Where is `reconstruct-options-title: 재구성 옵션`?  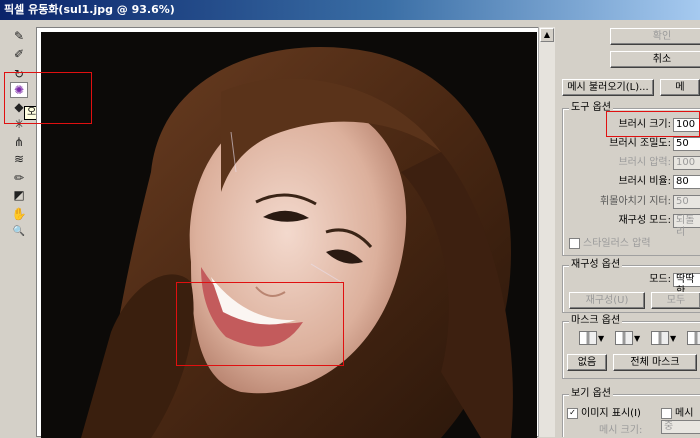 reconstruct-options-title: 재구성 옵션 is located at coordinates (596, 265).